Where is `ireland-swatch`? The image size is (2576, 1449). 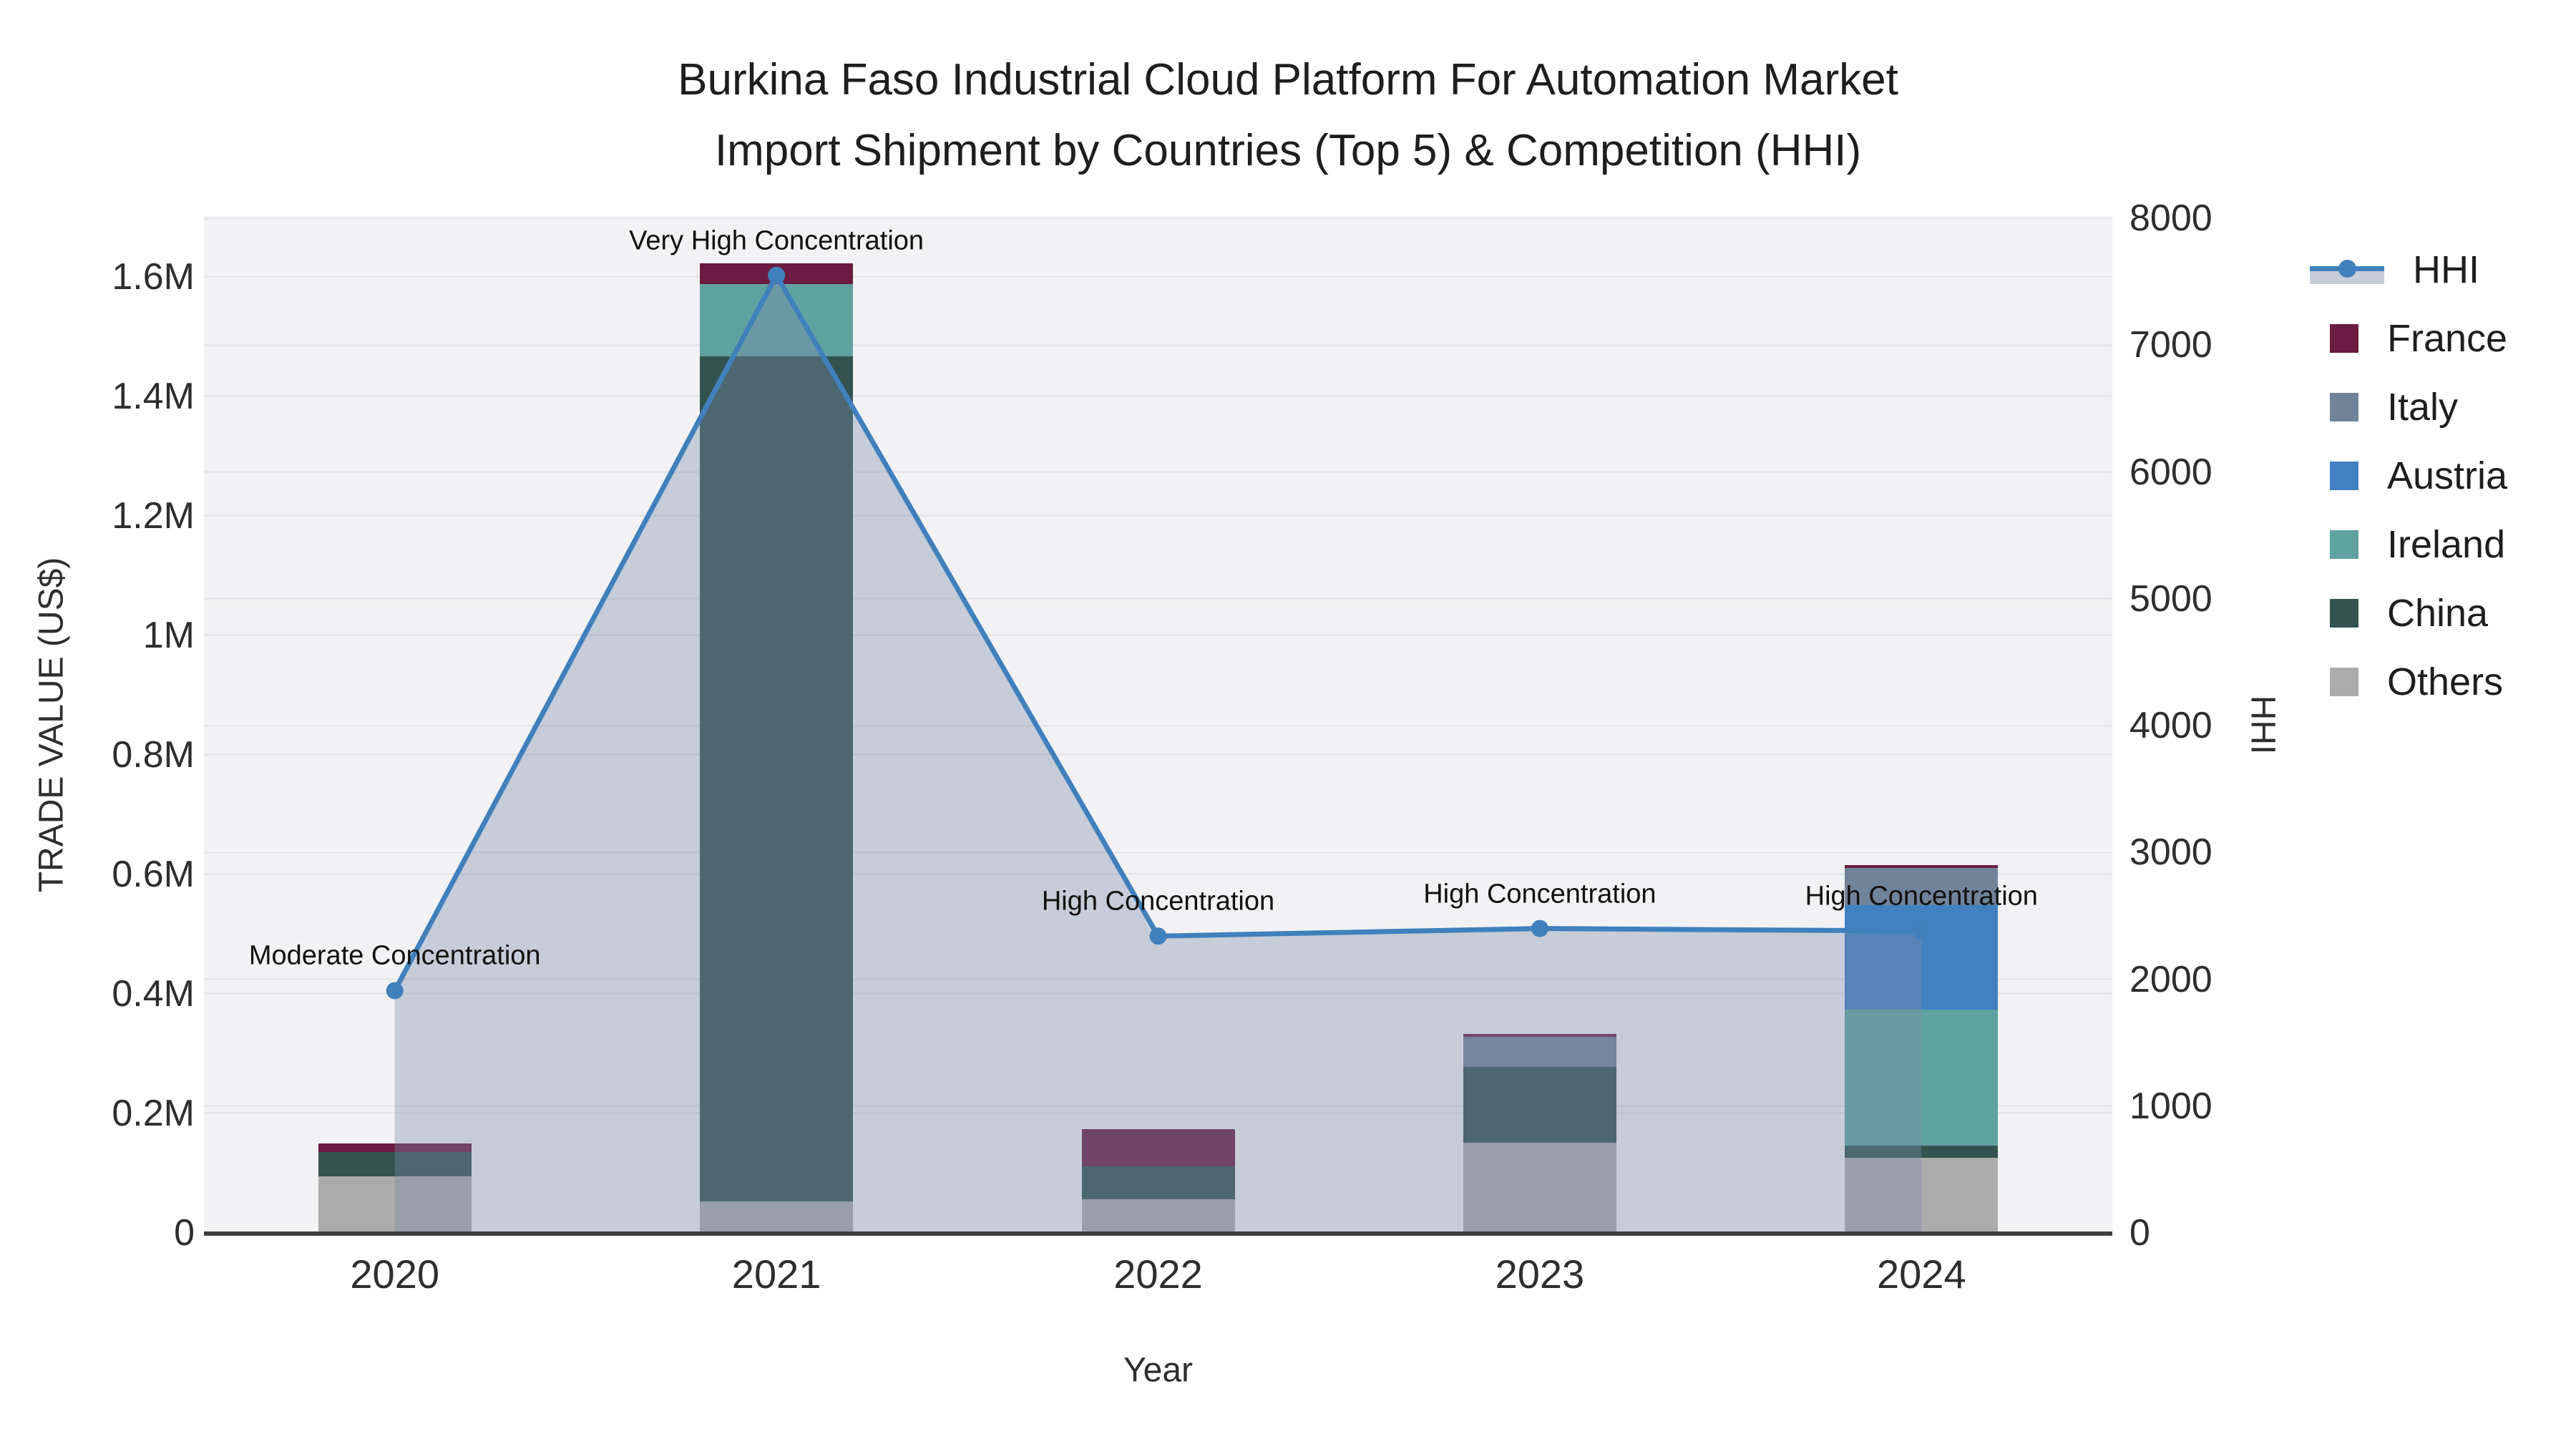 ireland-swatch is located at coordinates (2344, 544).